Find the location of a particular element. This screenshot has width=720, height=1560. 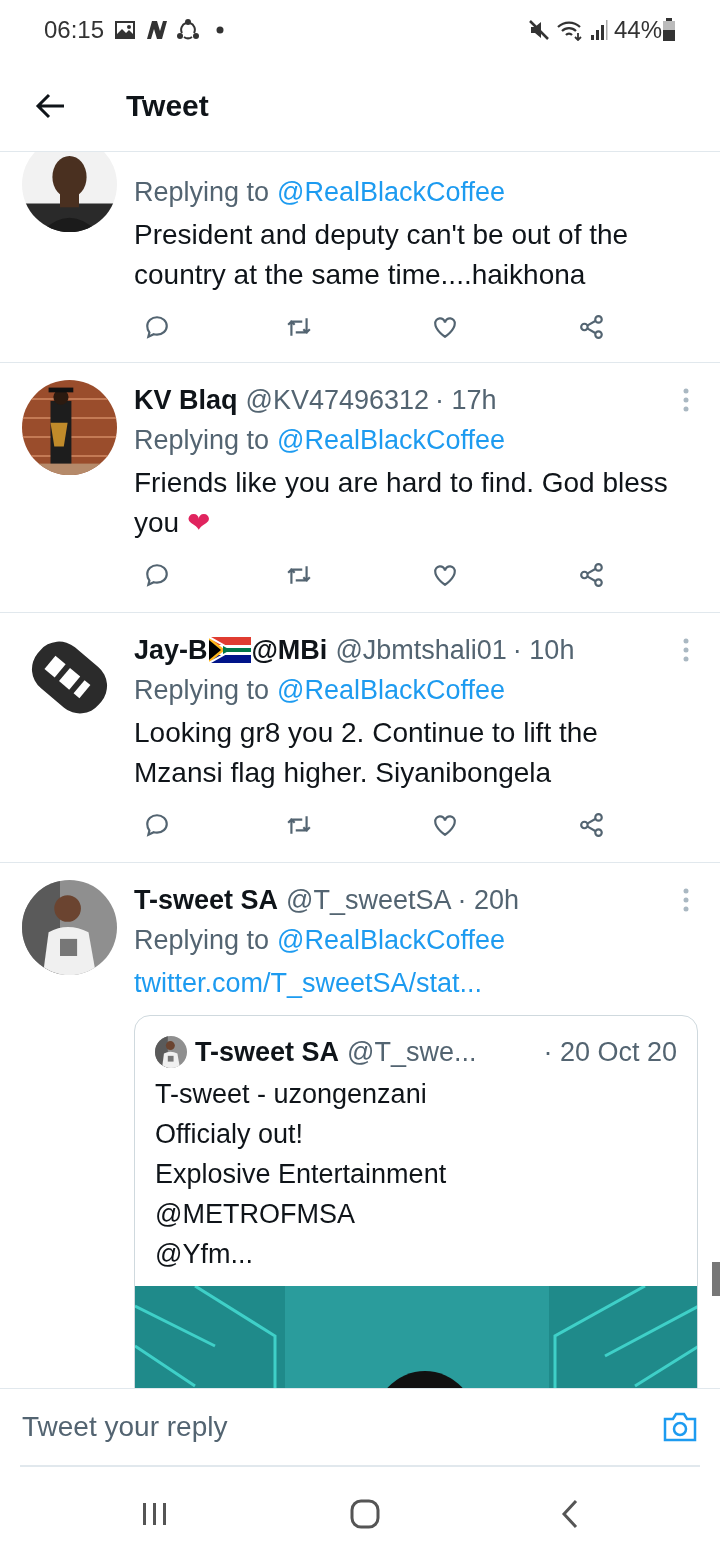

status-time: 06:15 is located at coordinates (74, 30).